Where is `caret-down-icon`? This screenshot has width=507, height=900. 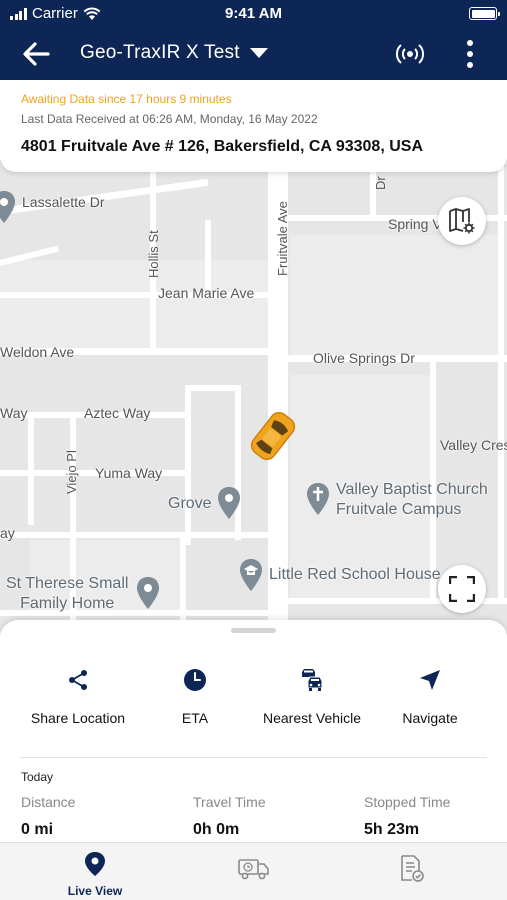 caret-down-icon is located at coordinates (258, 53).